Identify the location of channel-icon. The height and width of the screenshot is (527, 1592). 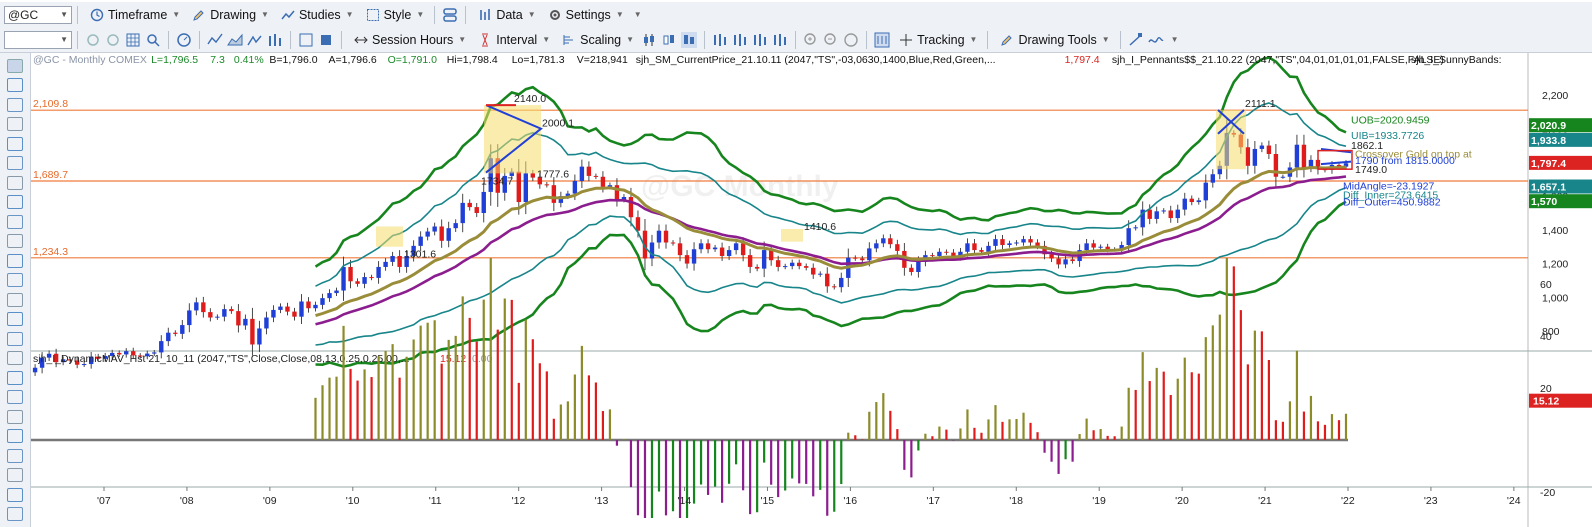
(15, 202).